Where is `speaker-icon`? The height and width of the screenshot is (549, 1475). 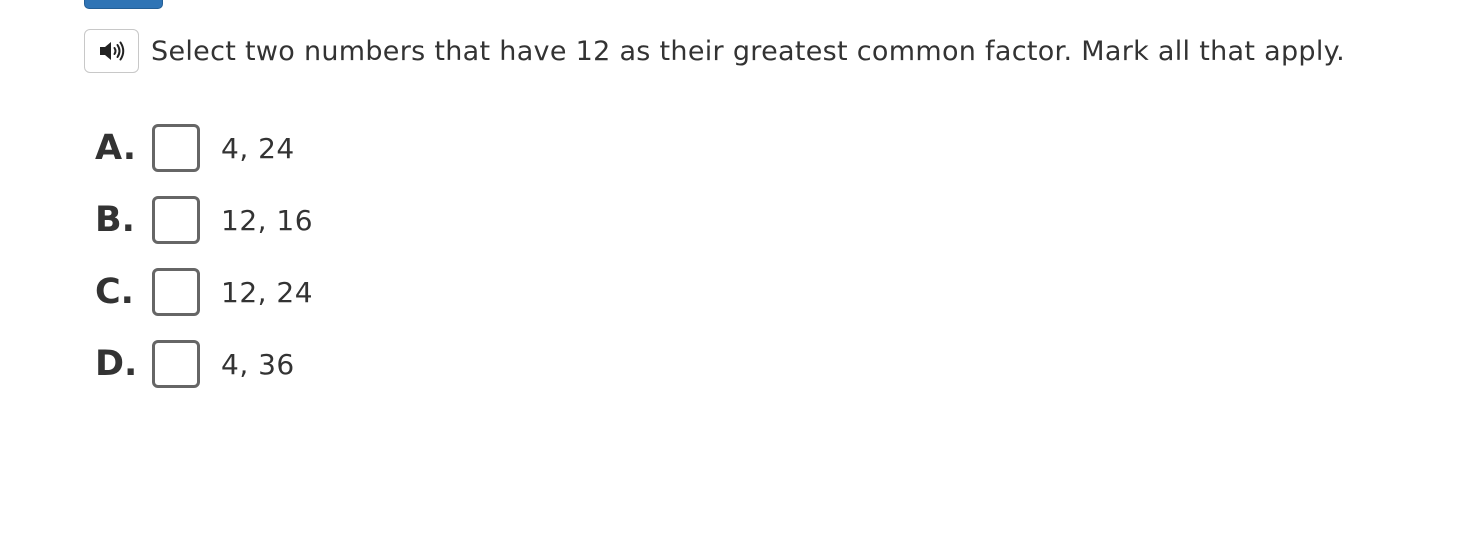
speaker-icon is located at coordinates (112, 51).